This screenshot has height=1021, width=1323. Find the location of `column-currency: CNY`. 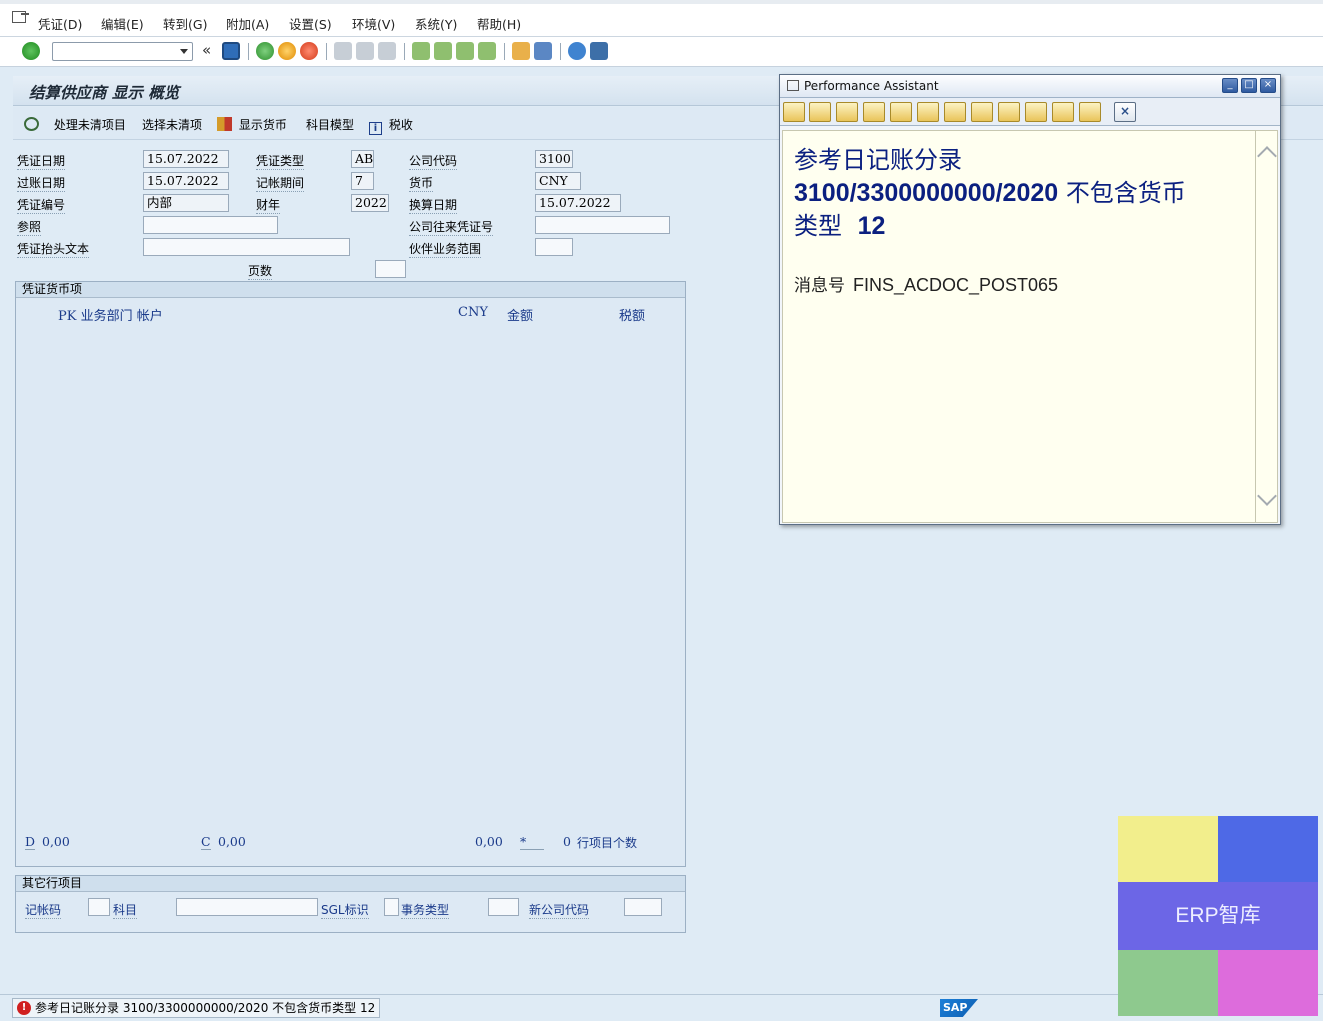

column-currency: CNY is located at coordinates (473, 312).